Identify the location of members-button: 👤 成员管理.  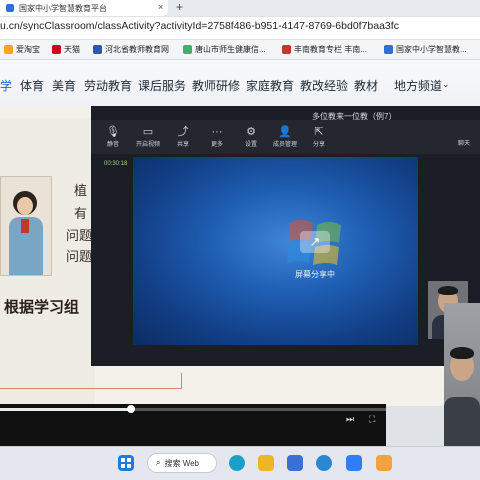
(285, 137).